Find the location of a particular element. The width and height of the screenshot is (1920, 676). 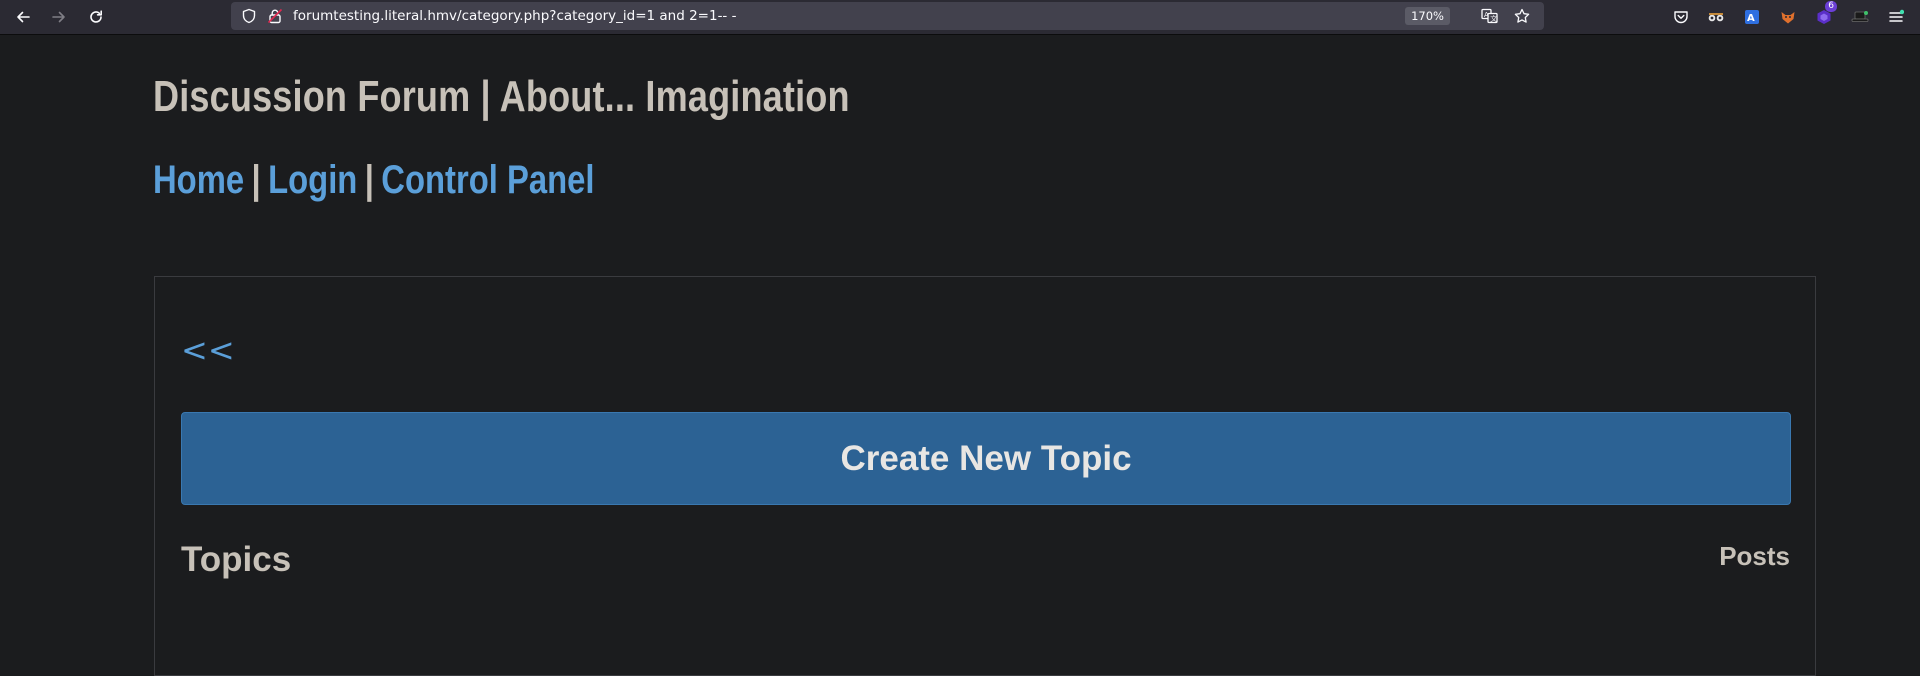

nav-control-panel-link: Control Panel is located at coordinates (487, 180).